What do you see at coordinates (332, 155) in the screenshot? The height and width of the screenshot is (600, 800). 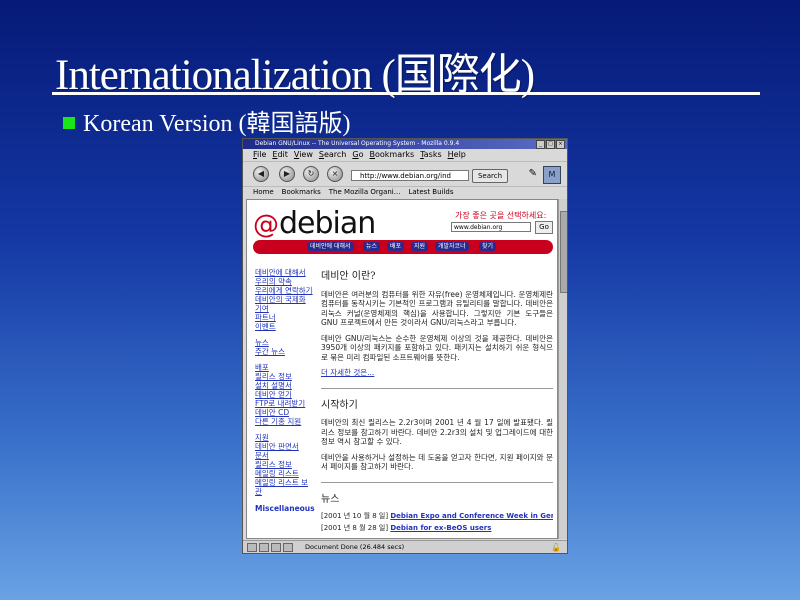 I see `menu-search: Search` at bounding box center [332, 155].